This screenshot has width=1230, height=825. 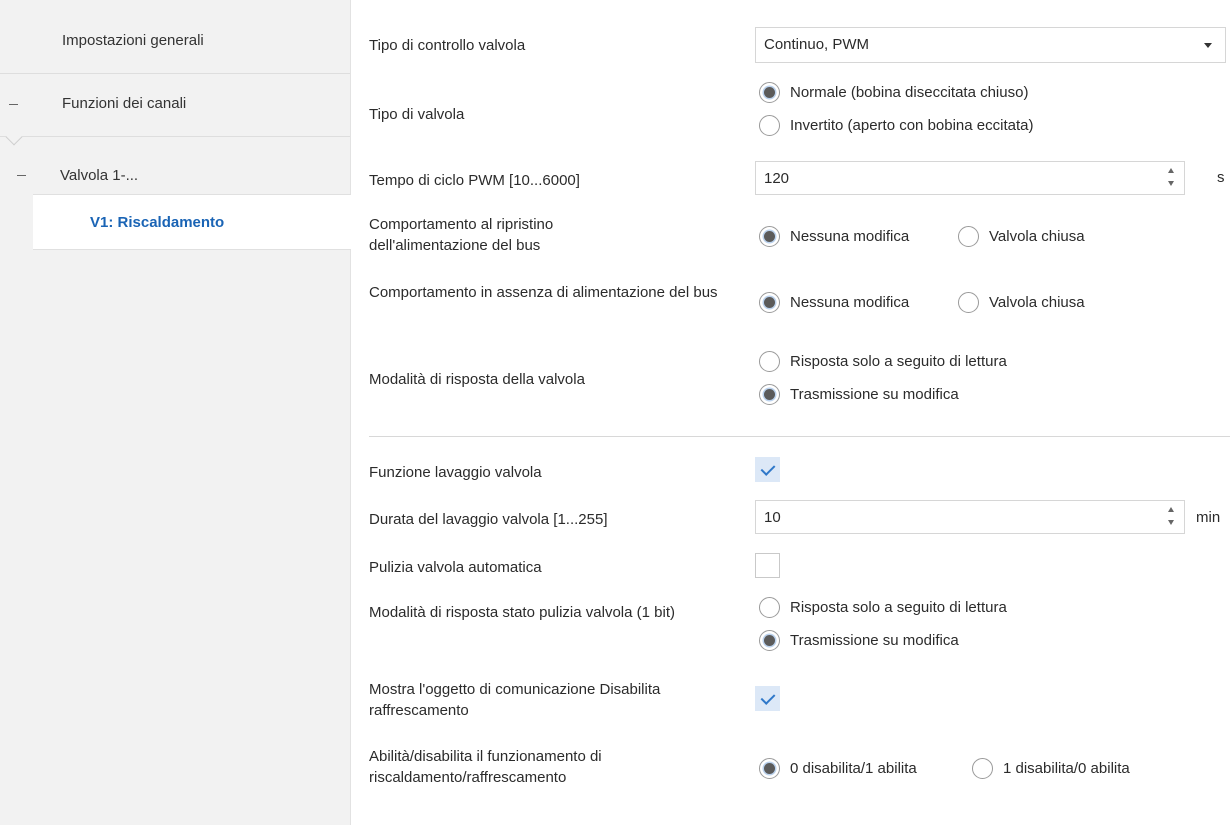 I want to click on sidebar-item-impostazioni-generali: Impostazioni generali, so click(x=175, y=41).